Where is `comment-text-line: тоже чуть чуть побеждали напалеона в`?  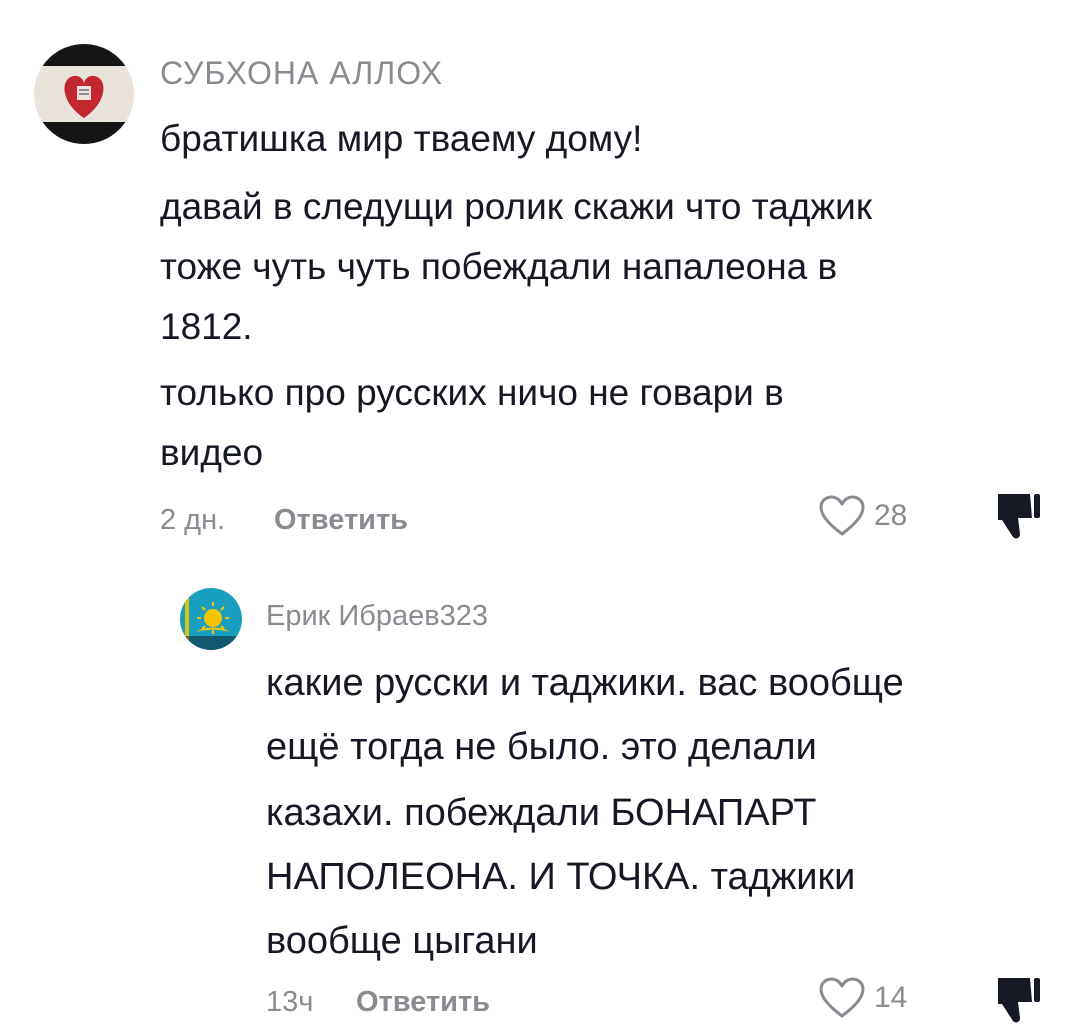 comment-text-line: тоже чуть чуть побеждали напалеона в is located at coordinates (499, 266).